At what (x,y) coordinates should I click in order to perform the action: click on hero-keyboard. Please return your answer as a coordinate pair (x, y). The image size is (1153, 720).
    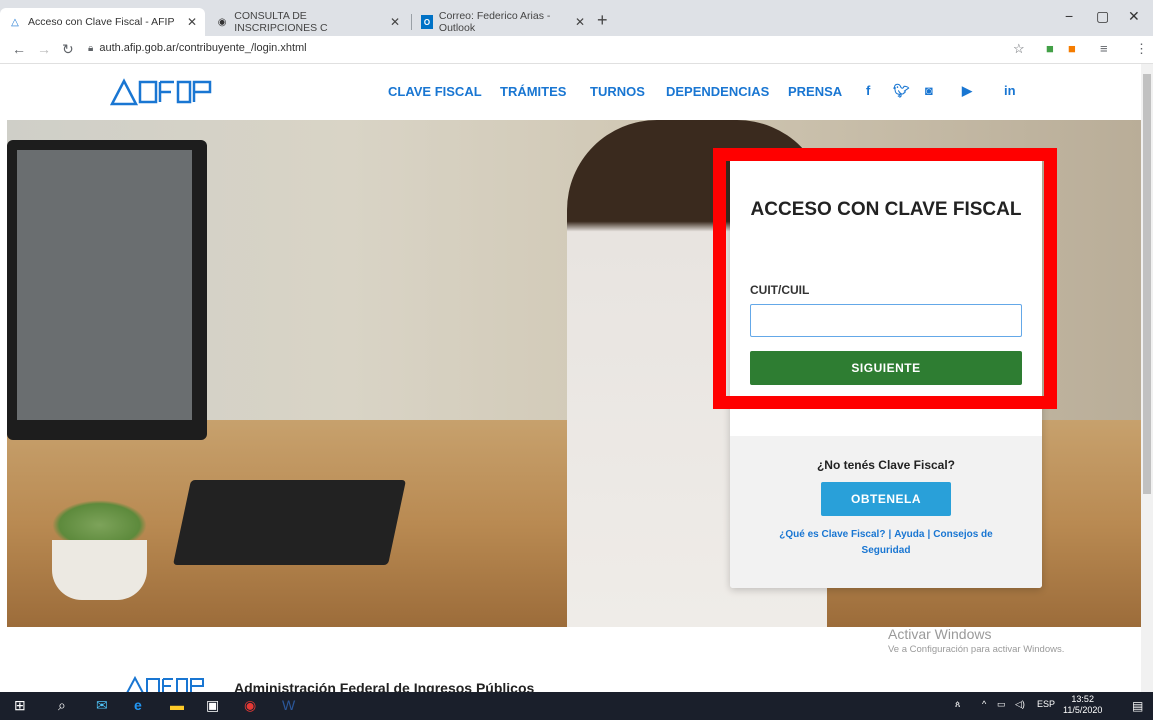
    Looking at the image, I should click on (289, 522).